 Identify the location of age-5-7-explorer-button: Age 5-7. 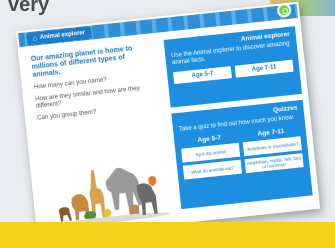
(202, 75).